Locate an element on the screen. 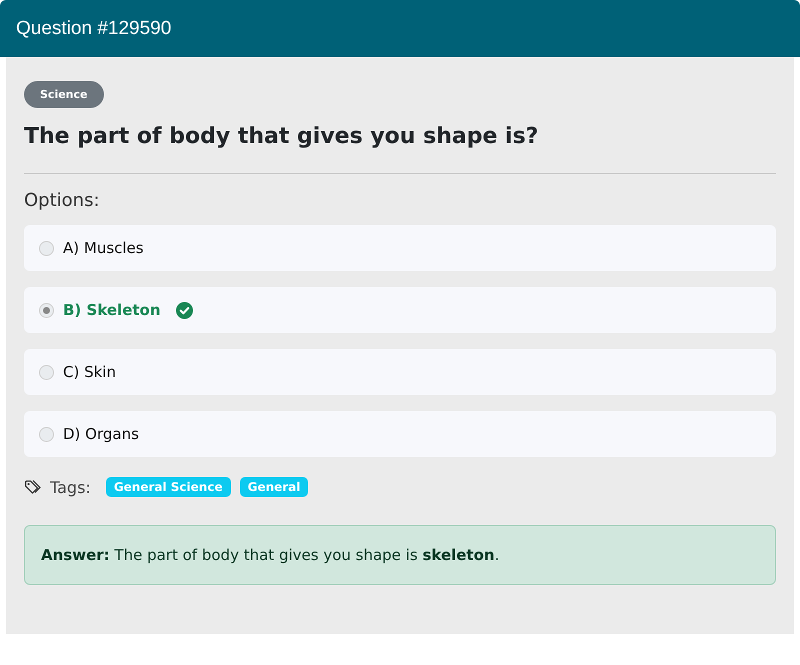 This screenshot has width=800, height=665. option-label: B) Skeleton is located at coordinates (112, 310).